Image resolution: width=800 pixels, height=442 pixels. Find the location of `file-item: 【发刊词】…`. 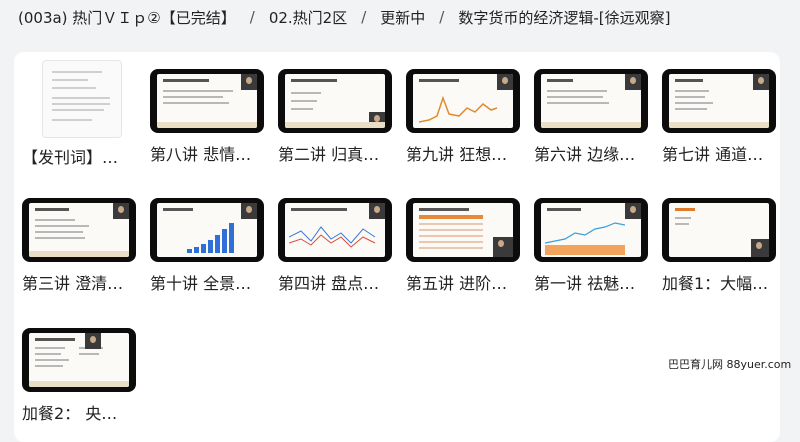

file-item: 【发刊词】… is located at coordinates (79, 114).